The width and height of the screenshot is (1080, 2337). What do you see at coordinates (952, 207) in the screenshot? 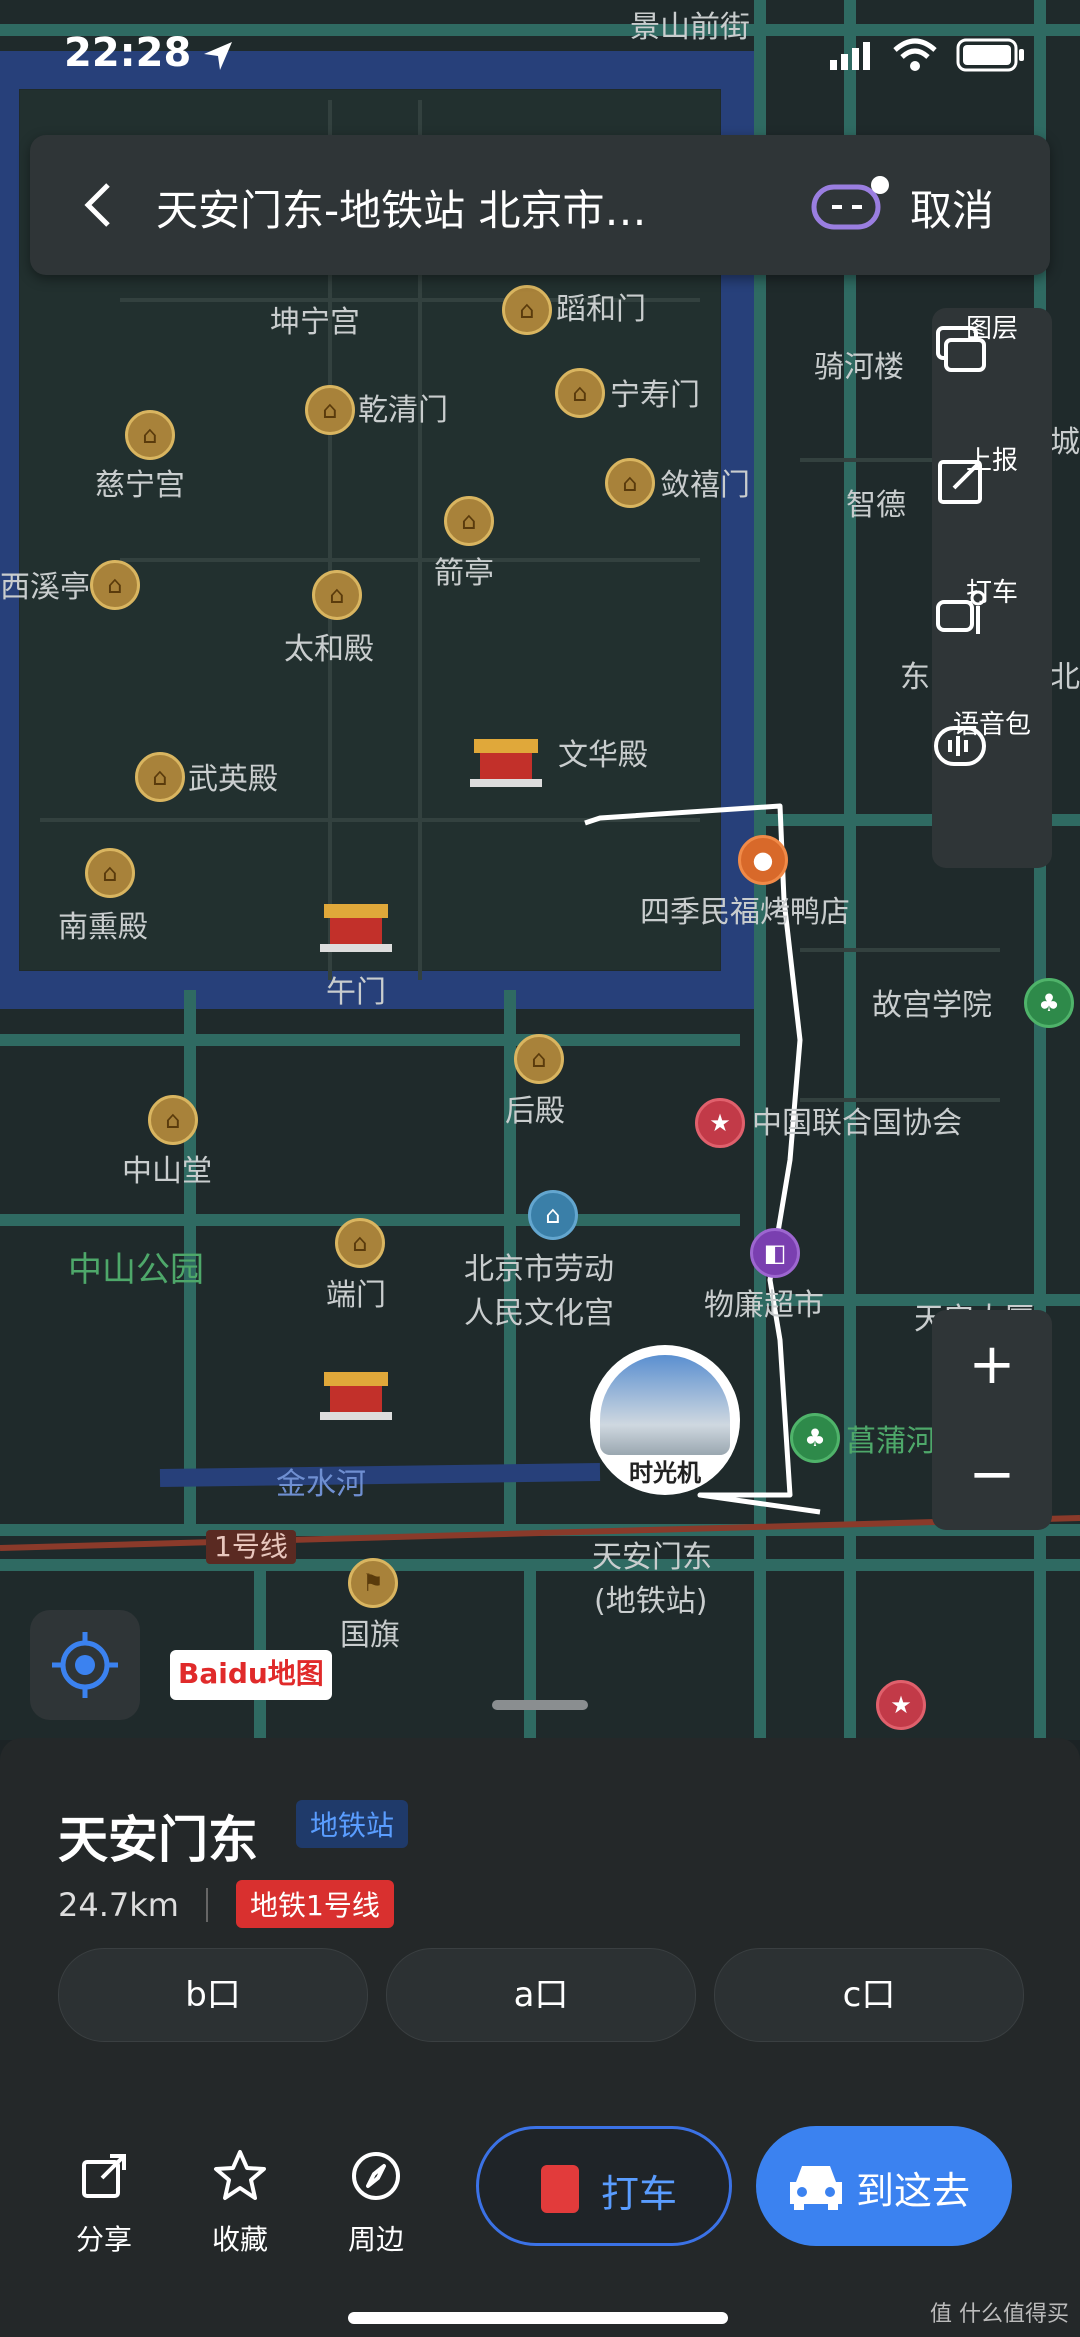
I see `cancel-button: 取消` at bounding box center [952, 207].